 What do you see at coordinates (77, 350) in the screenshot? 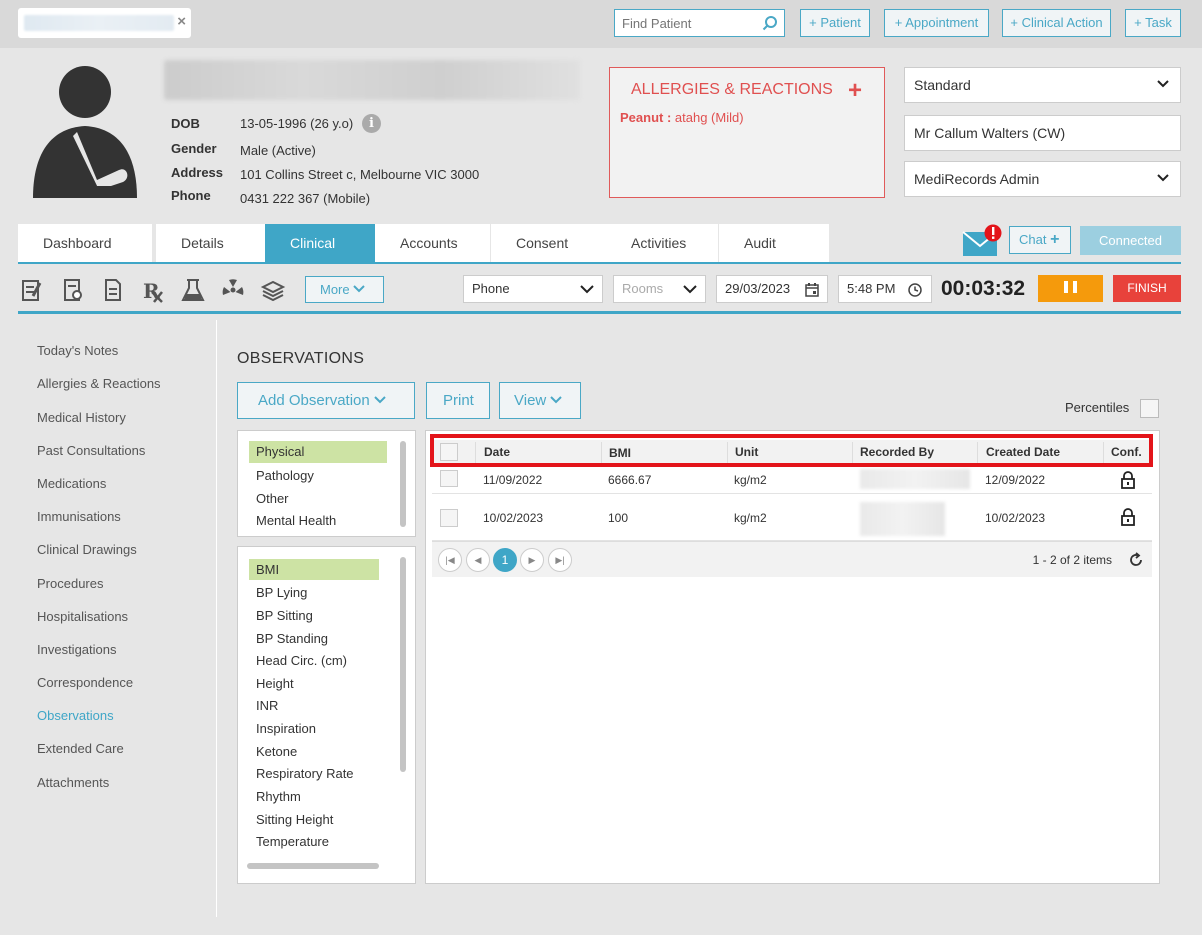
I see `sidebar-item-todays-notes: Today's Notes` at bounding box center [77, 350].